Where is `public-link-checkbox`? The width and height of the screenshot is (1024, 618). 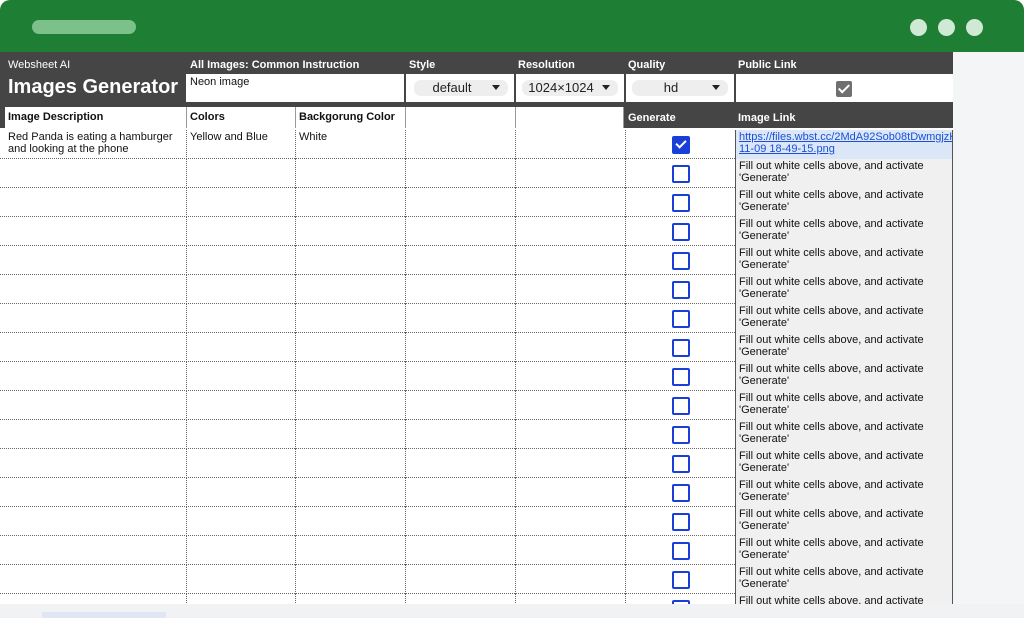
public-link-checkbox is located at coordinates (844, 89).